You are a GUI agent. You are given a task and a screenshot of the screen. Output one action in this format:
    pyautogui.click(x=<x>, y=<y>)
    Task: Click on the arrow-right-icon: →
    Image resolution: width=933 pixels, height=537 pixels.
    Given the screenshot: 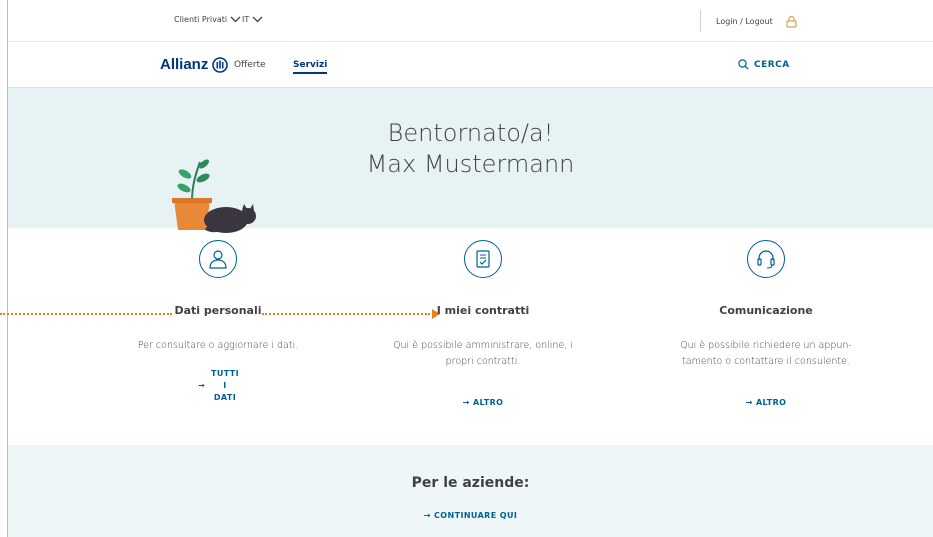 What is the action you would take?
    pyautogui.click(x=202, y=385)
    